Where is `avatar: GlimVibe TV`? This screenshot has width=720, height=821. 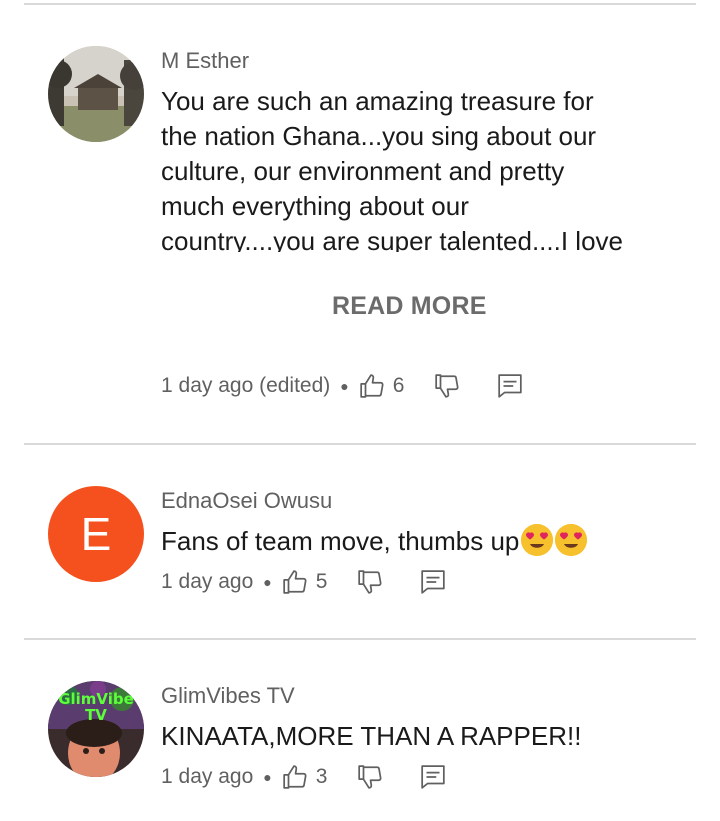
avatar: GlimVibe TV is located at coordinates (96, 729).